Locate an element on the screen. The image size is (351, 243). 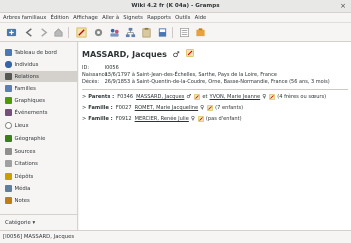
media-icon is located at coordinates (8, 188).